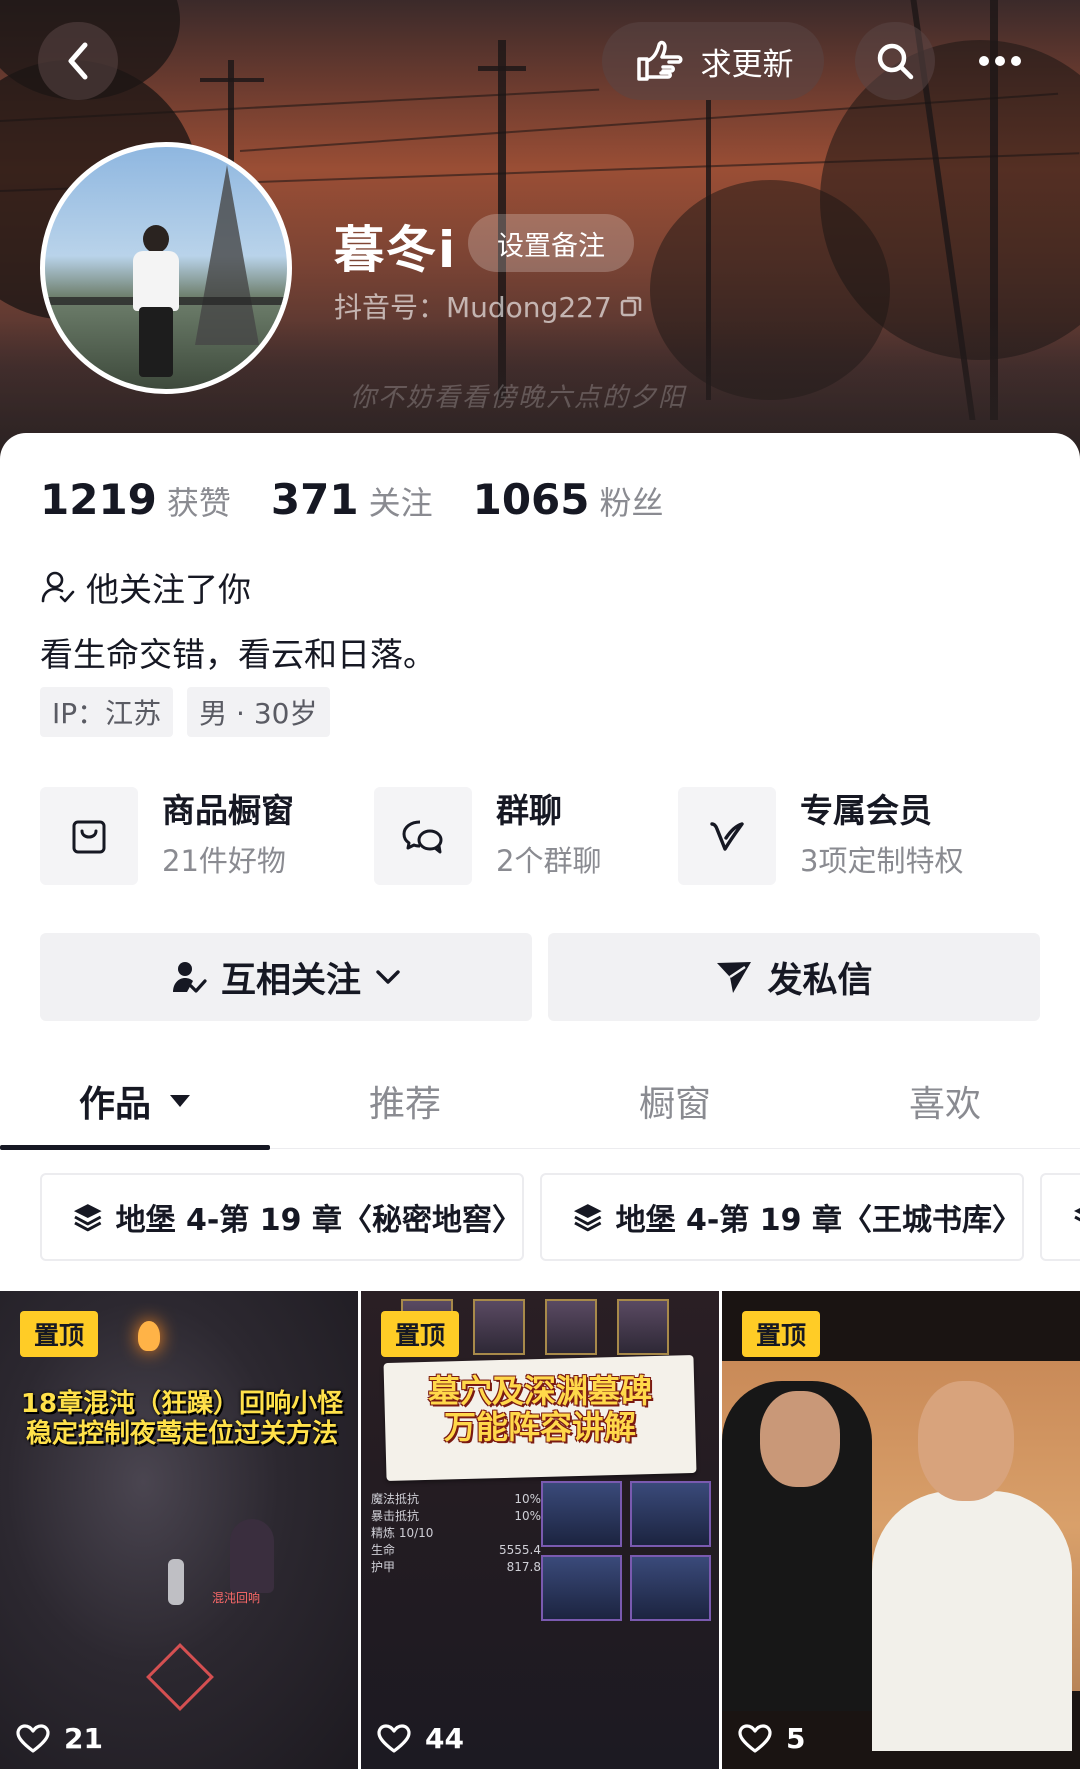 This screenshot has width=1080, height=1769. I want to click on video-likes: 44, so click(420, 1738).